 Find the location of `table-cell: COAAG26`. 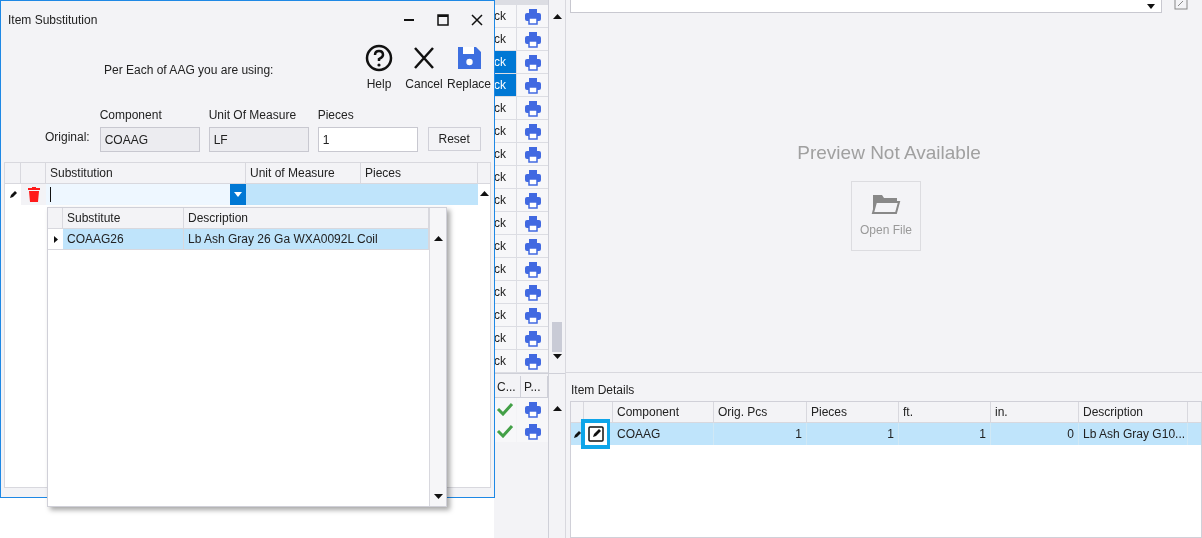

table-cell: COAAG26 is located at coordinates (123, 239).